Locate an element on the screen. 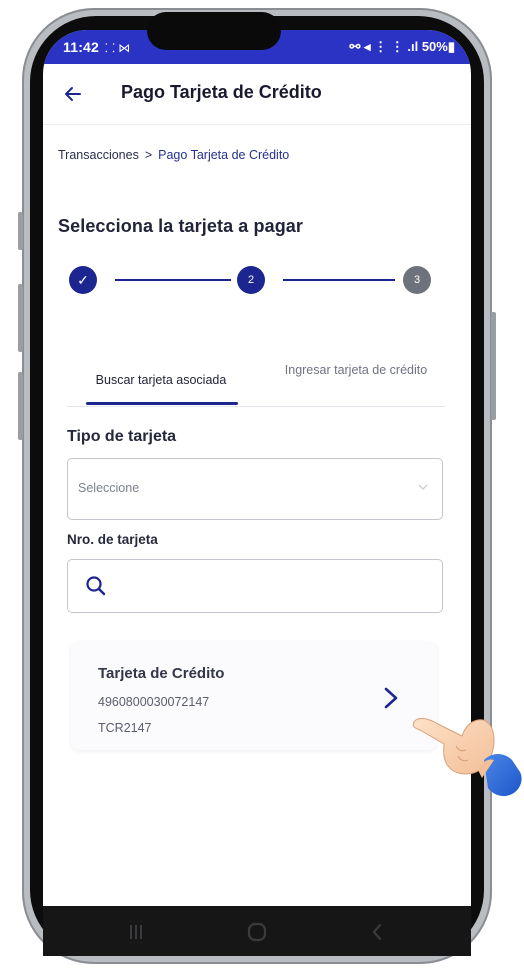  breadcrumb-item-transacciones: Transacciones is located at coordinates (98, 155).